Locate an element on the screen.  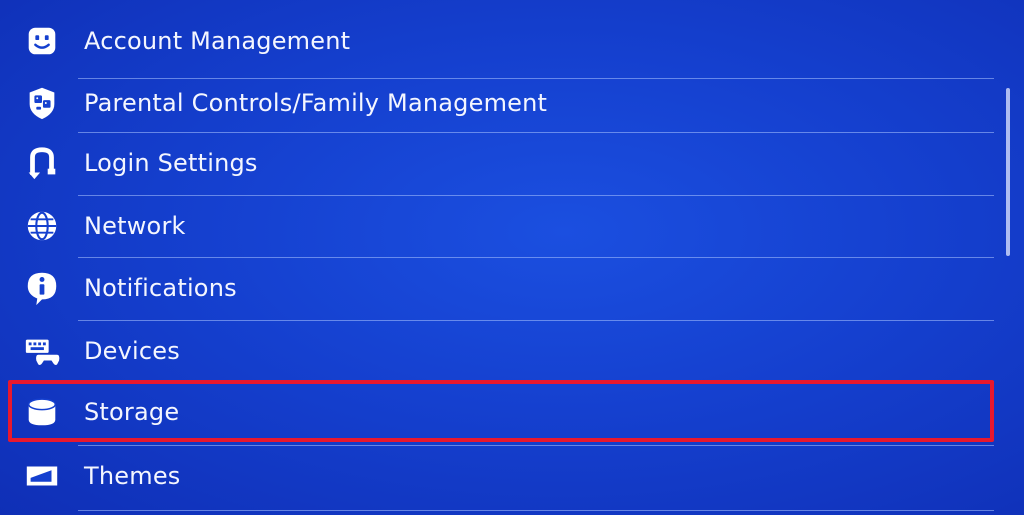
info-icon is located at coordinates (42, 288).